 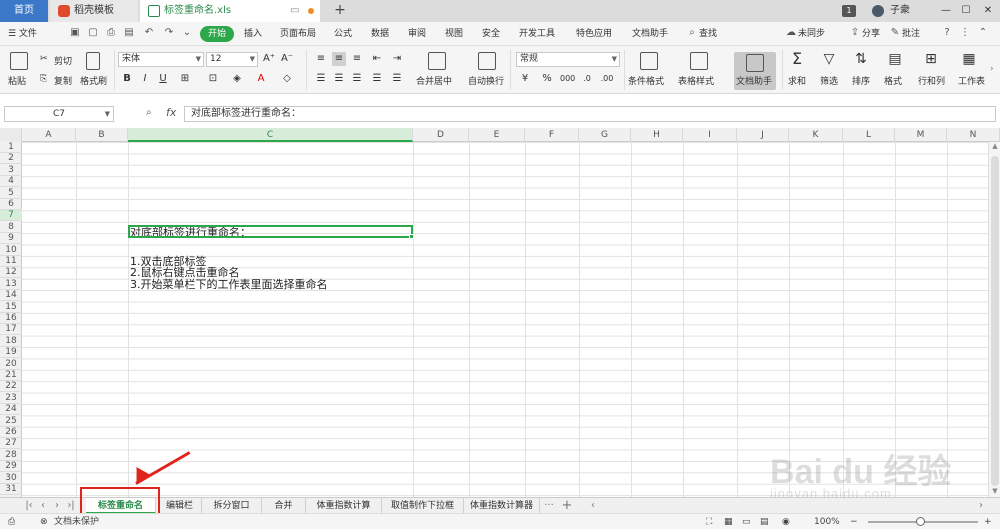 What do you see at coordinates (270, 135) in the screenshot?
I see `column-header-selected: C` at bounding box center [270, 135].